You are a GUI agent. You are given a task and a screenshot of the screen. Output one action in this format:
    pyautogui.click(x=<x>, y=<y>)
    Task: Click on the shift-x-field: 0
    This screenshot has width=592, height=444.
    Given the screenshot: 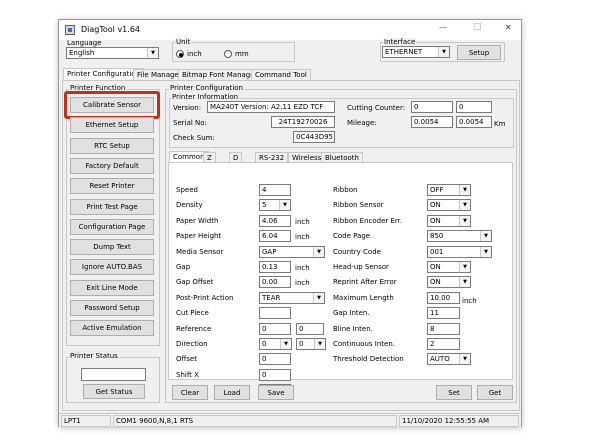 What is the action you would take?
    pyautogui.click(x=275, y=375)
    